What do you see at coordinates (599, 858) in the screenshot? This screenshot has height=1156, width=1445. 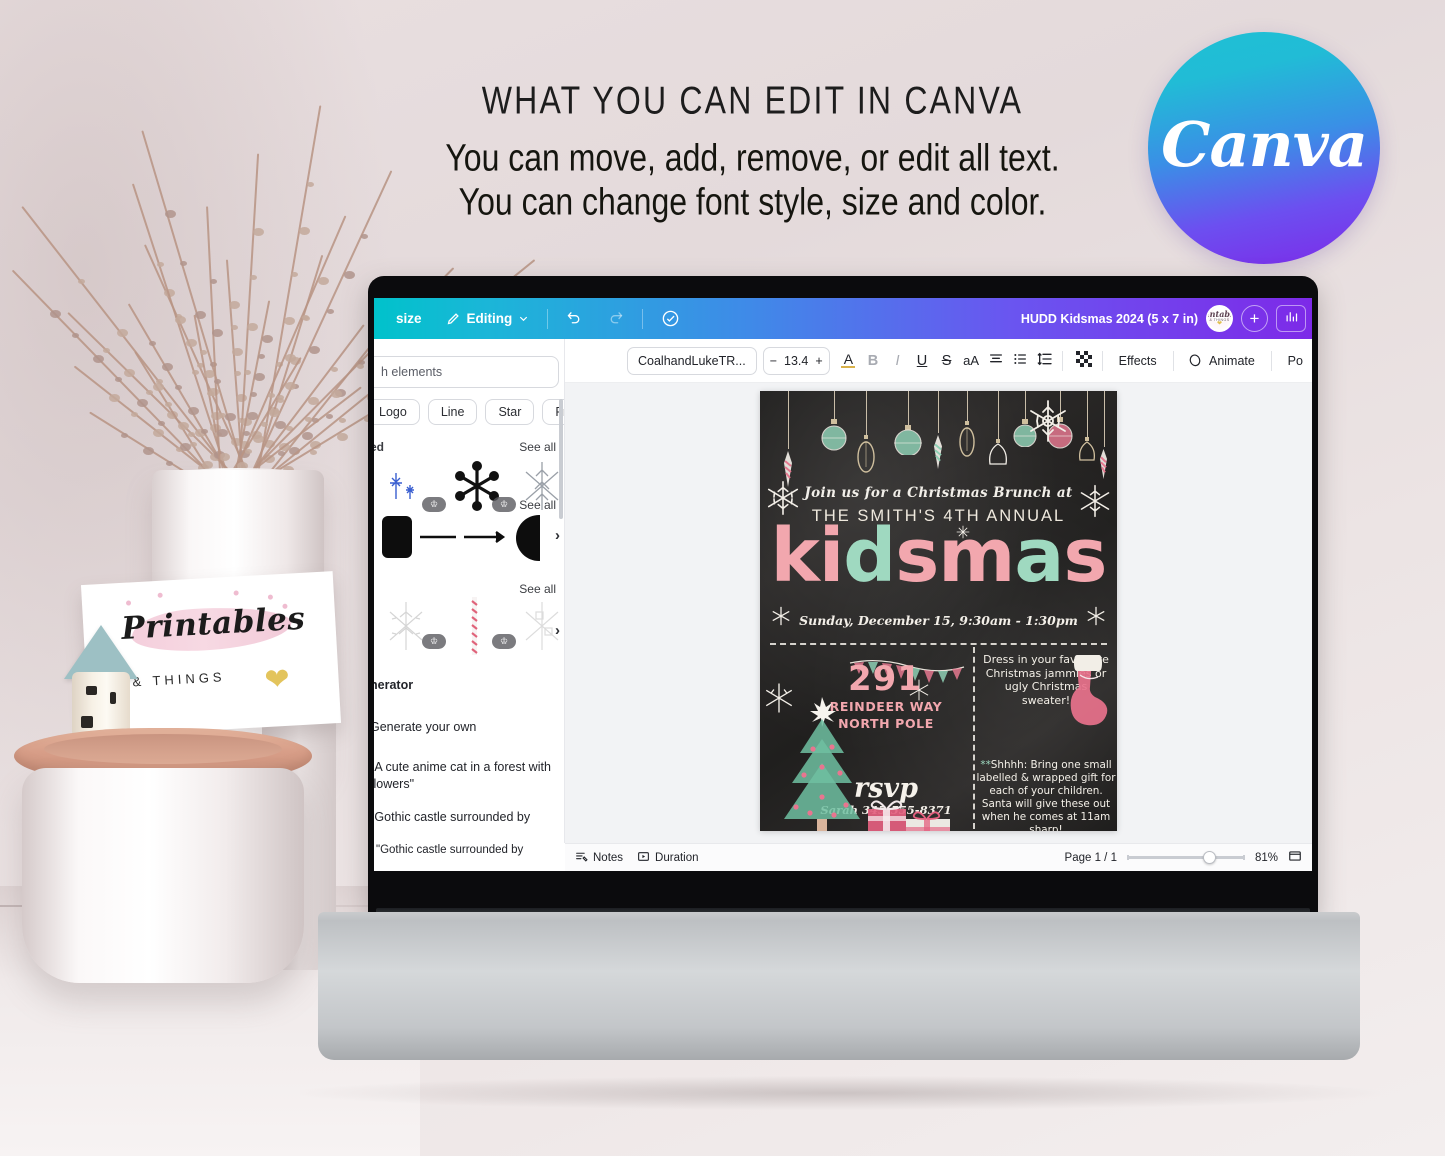 I see `notes-button: Notes` at bounding box center [599, 858].